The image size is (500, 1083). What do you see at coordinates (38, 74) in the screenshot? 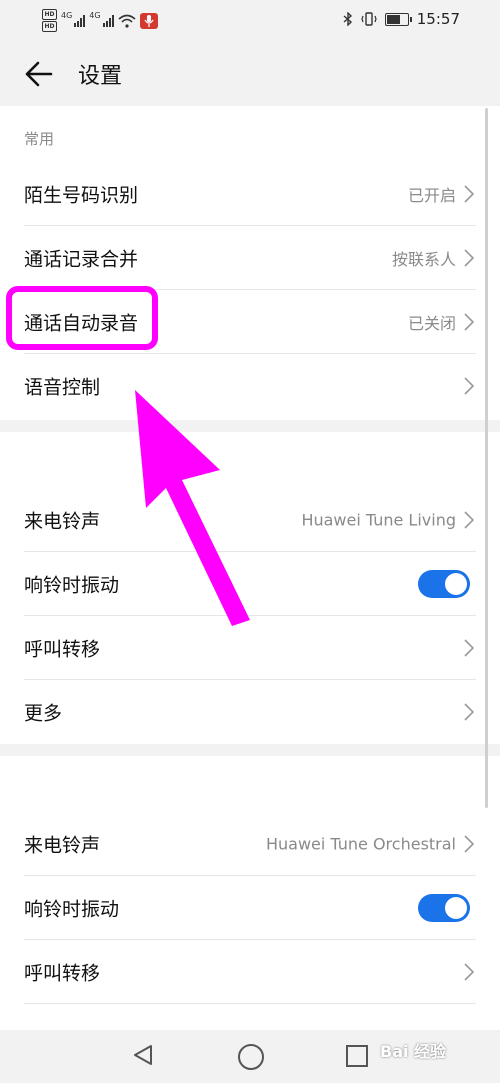
I see `back-arrow-icon` at bounding box center [38, 74].